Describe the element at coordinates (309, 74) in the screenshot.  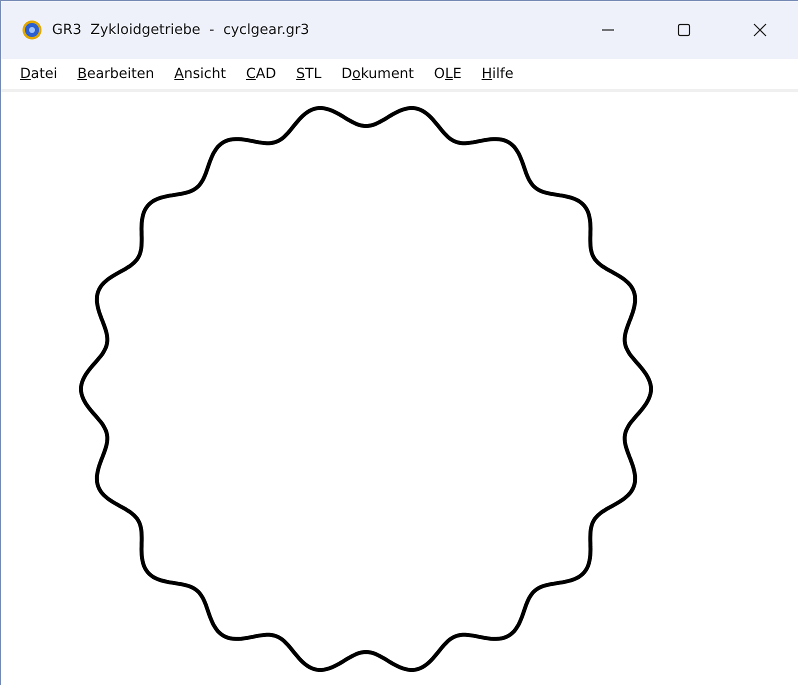
I see `menu-item: STL` at that location.